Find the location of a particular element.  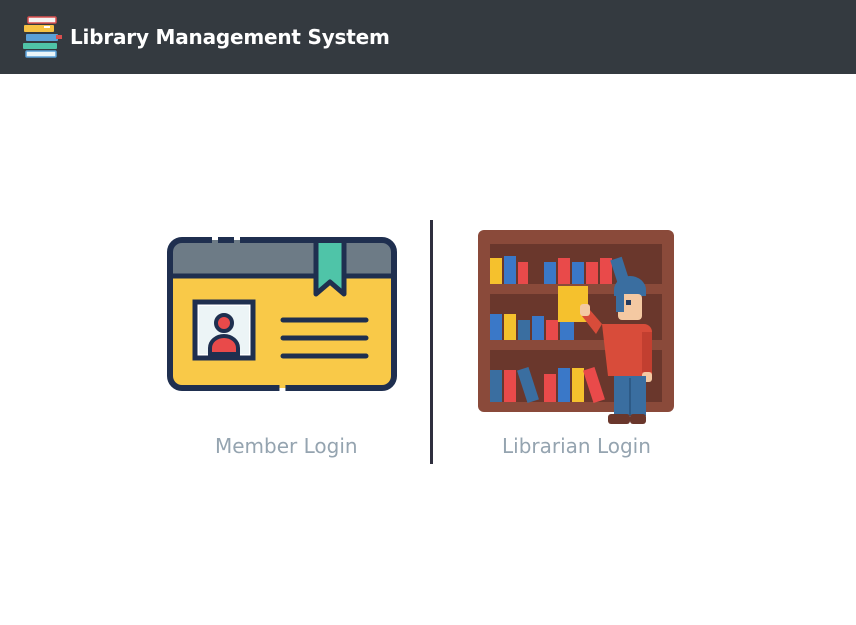

member-login-link: Member Login is located at coordinates (285, 349).